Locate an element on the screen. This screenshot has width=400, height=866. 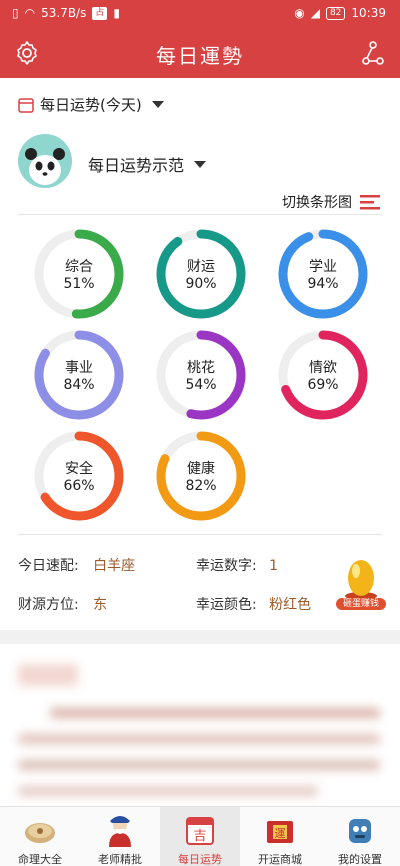
network-speed: 53.7B/s is located at coordinates (64, 13).